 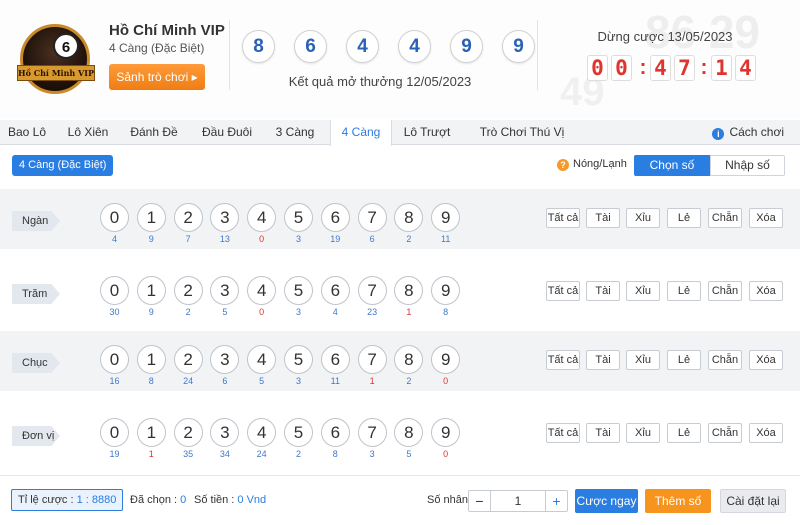 What do you see at coordinates (518, 501) in the screenshot?
I see `multiplier-input: 1` at bounding box center [518, 501].